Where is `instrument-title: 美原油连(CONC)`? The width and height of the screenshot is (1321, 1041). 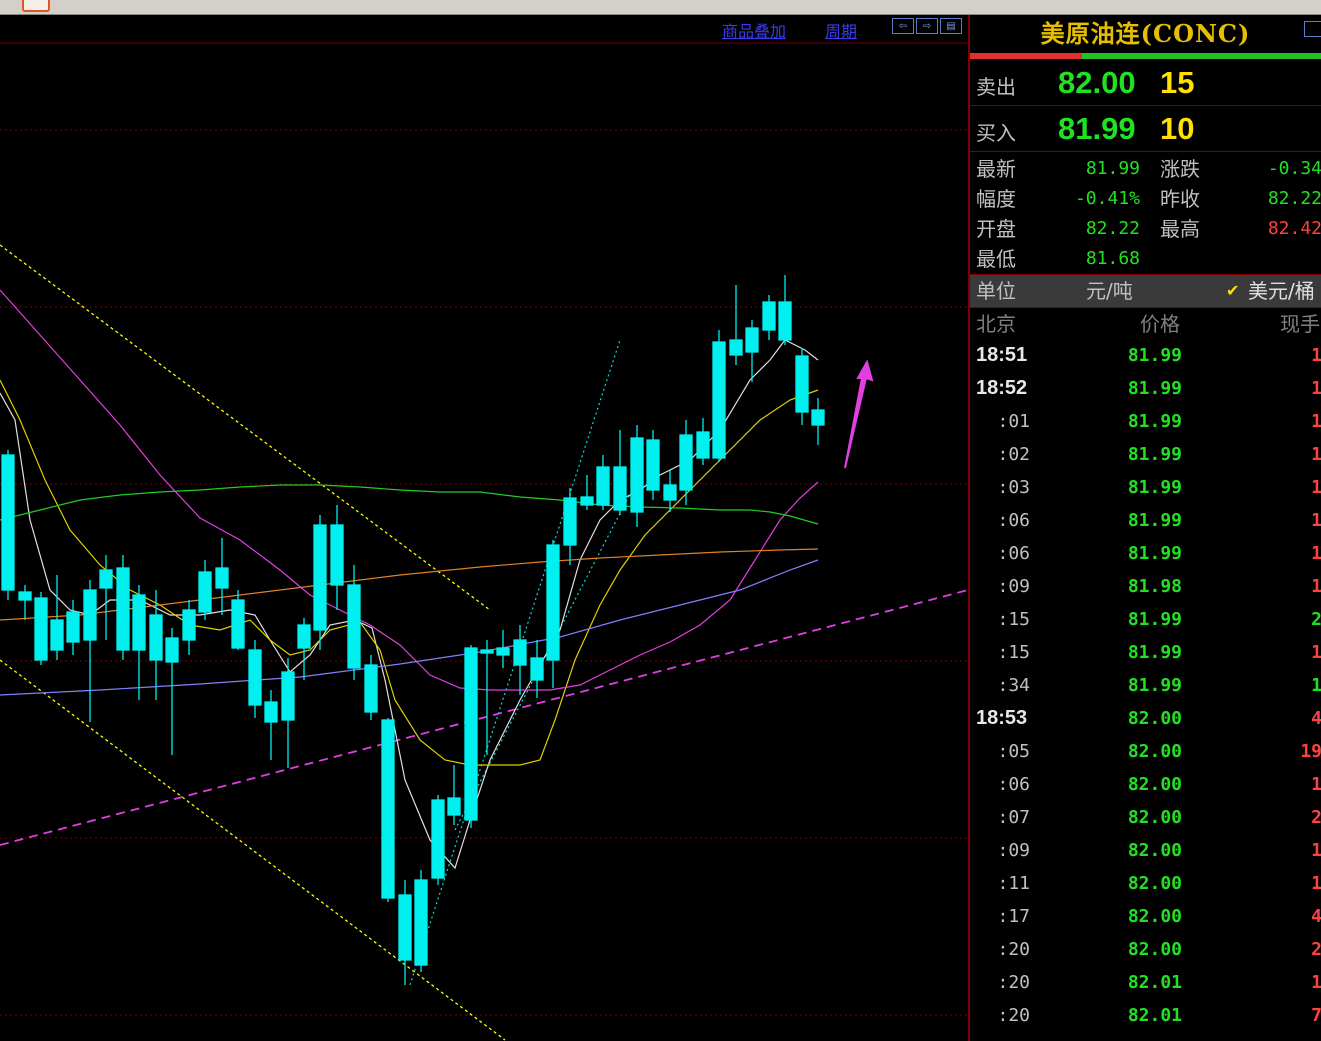 instrument-title: 美原油连(CONC) is located at coordinates (1145, 33).